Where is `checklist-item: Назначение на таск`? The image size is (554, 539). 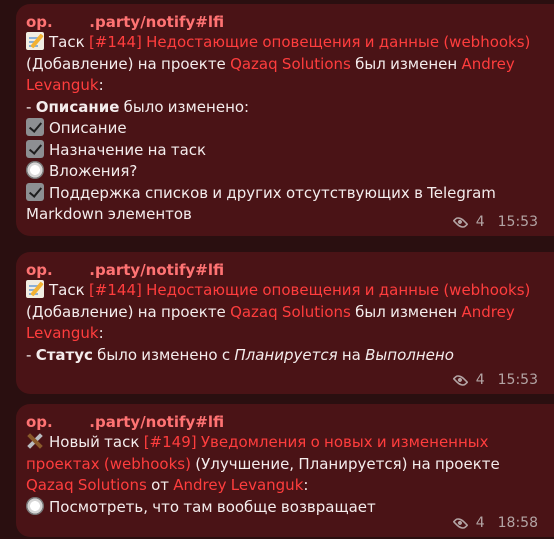
checklist-item: Назначение на таск is located at coordinates (284, 150).